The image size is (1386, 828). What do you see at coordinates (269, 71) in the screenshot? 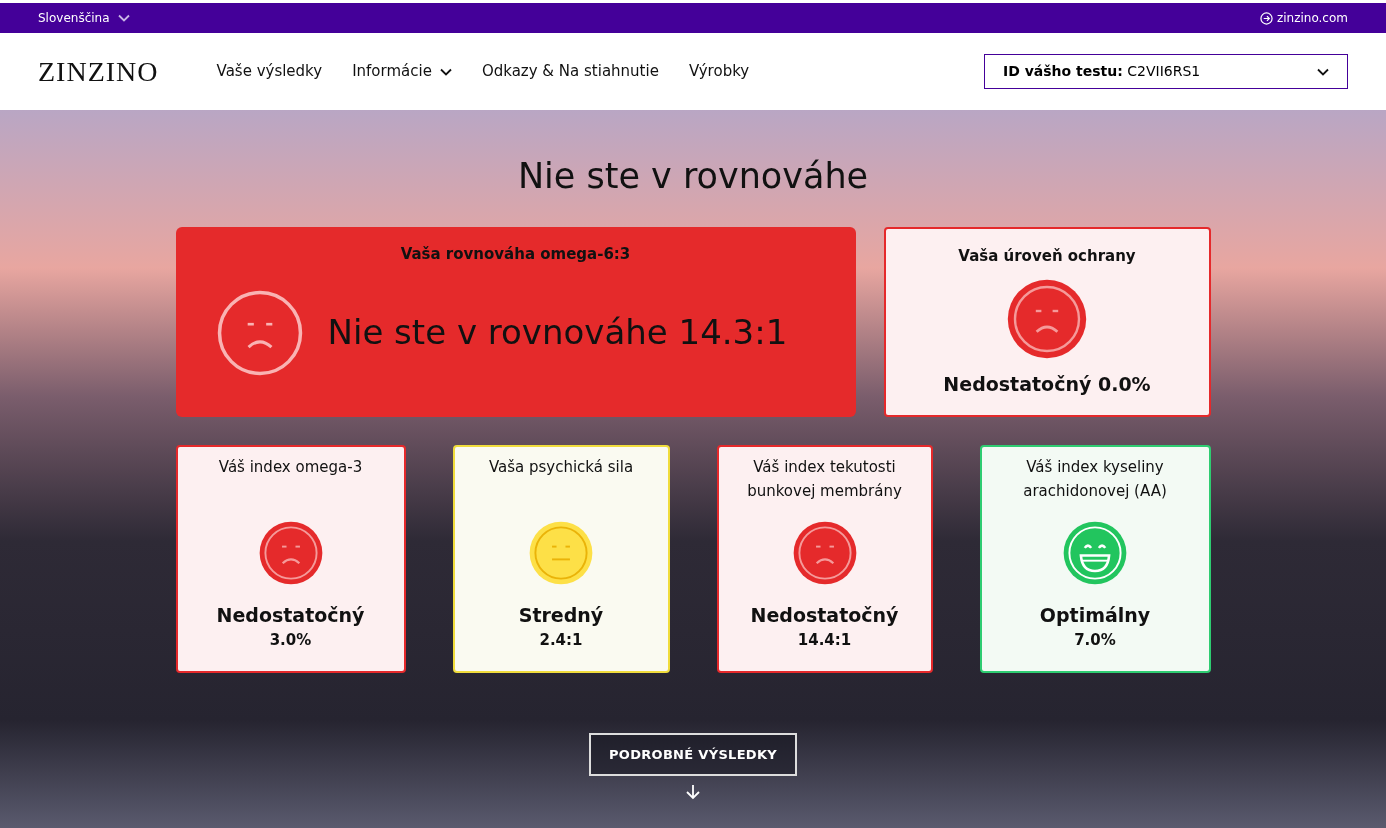
I see `nav-link: Vaše výsledky` at bounding box center [269, 71].